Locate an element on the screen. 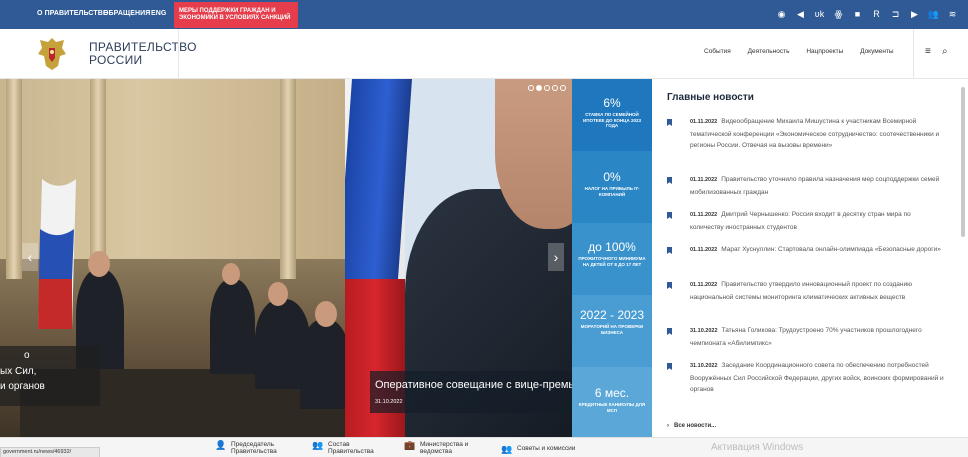 The height and width of the screenshot is (457, 968). menu-icon: ≡ is located at coordinates (928, 51).